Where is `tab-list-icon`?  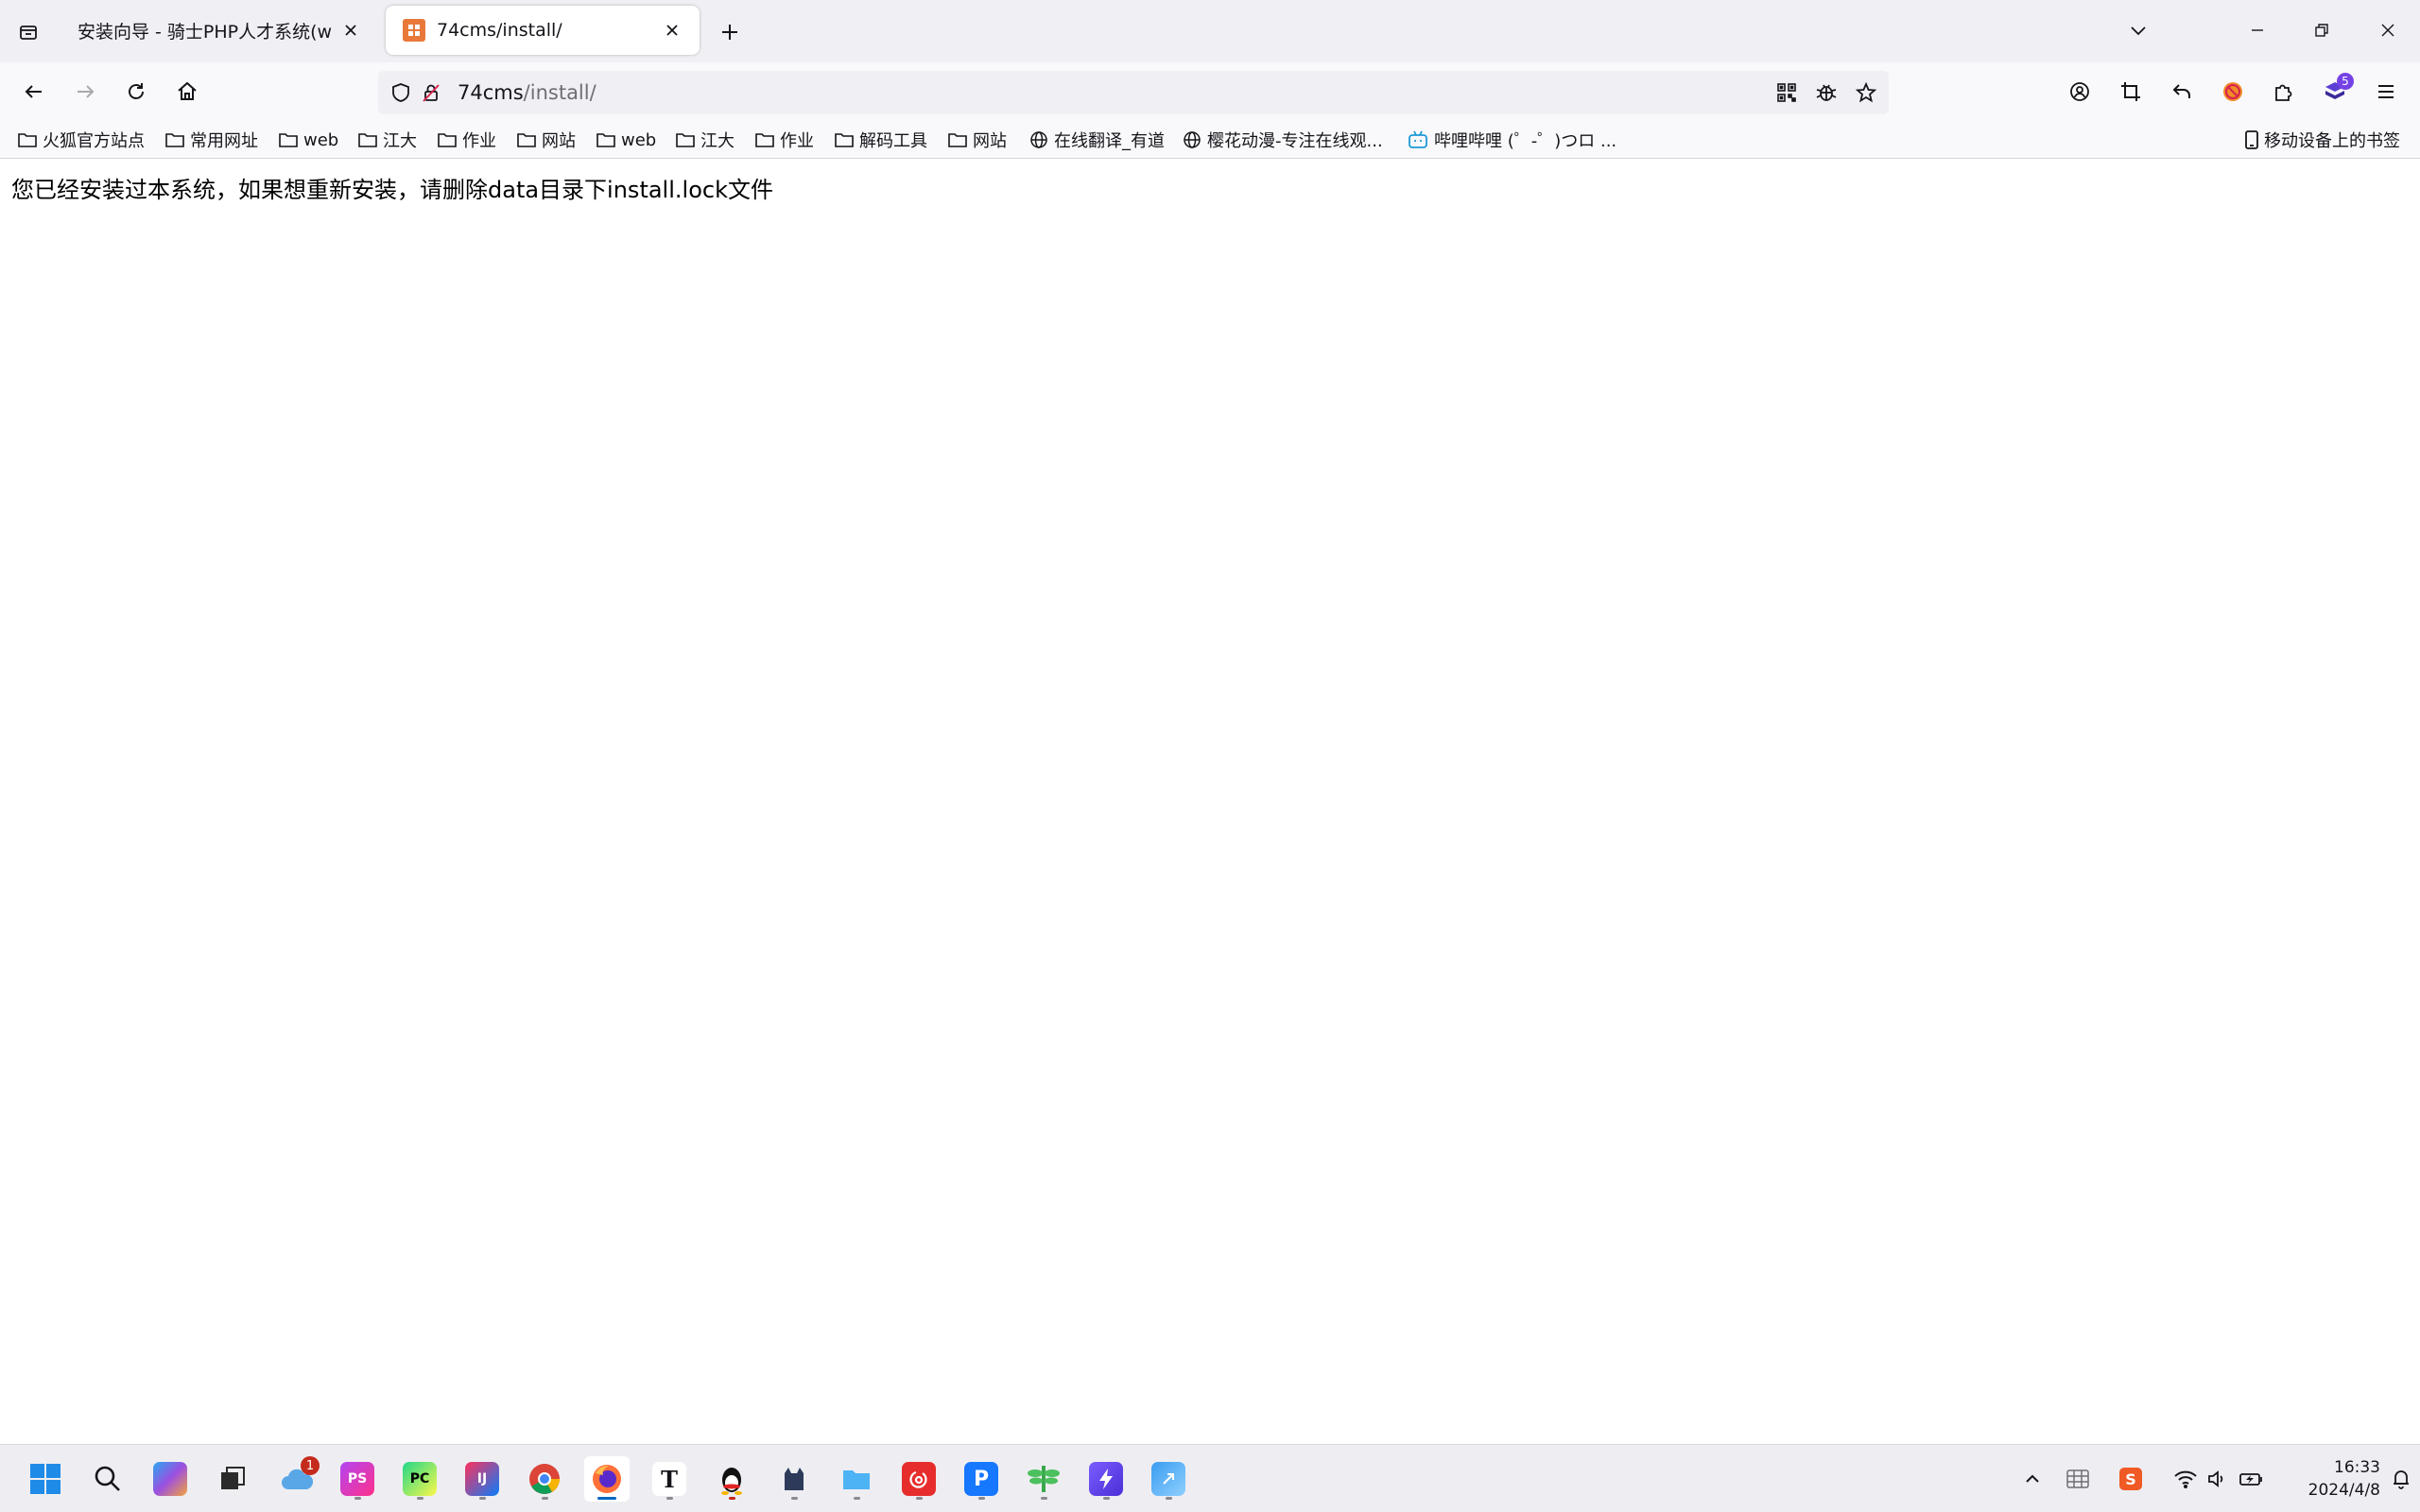
tab-list-icon is located at coordinates (28, 33).